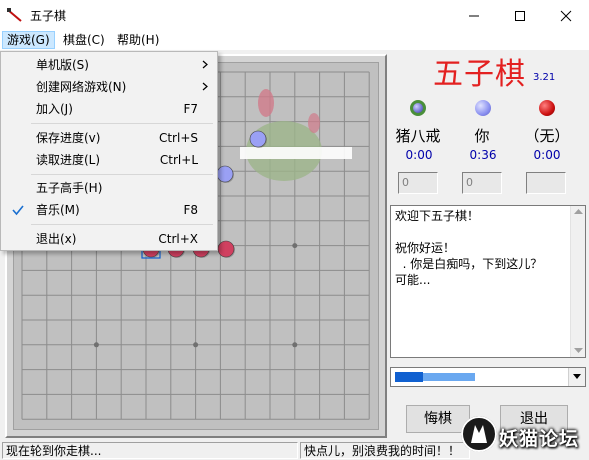 The image size is (589, 460). I want to click on player1-timer: 0:00, so click(419, 155).